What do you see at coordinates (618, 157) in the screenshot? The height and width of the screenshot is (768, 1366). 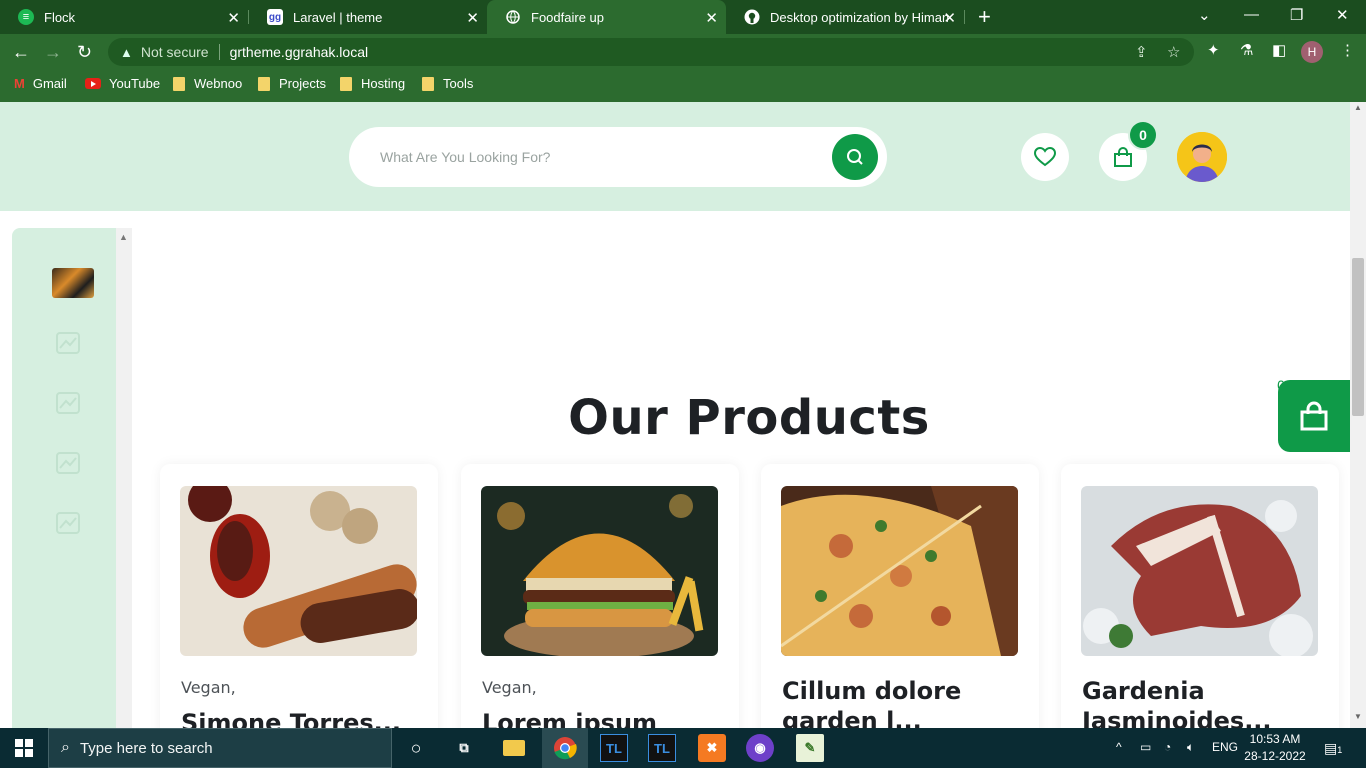 I see `search-bar: What Are You Looking For?` at bounding box center [618, 157].